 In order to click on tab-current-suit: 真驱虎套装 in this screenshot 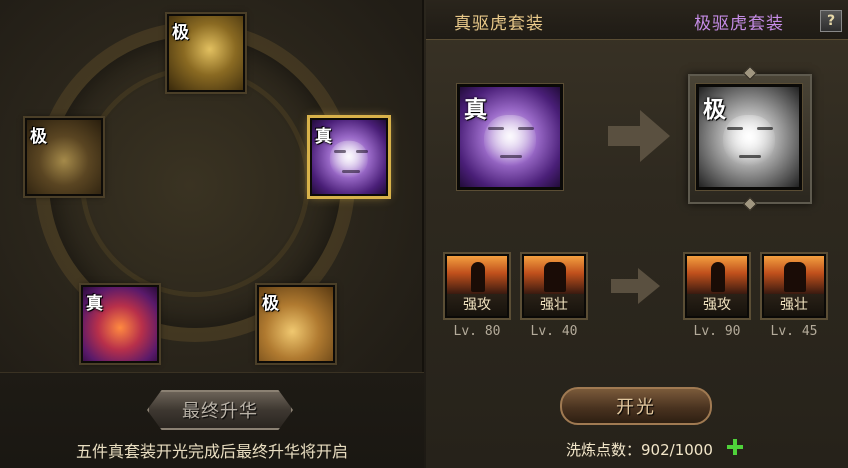, I will do `click(499, 21)`.